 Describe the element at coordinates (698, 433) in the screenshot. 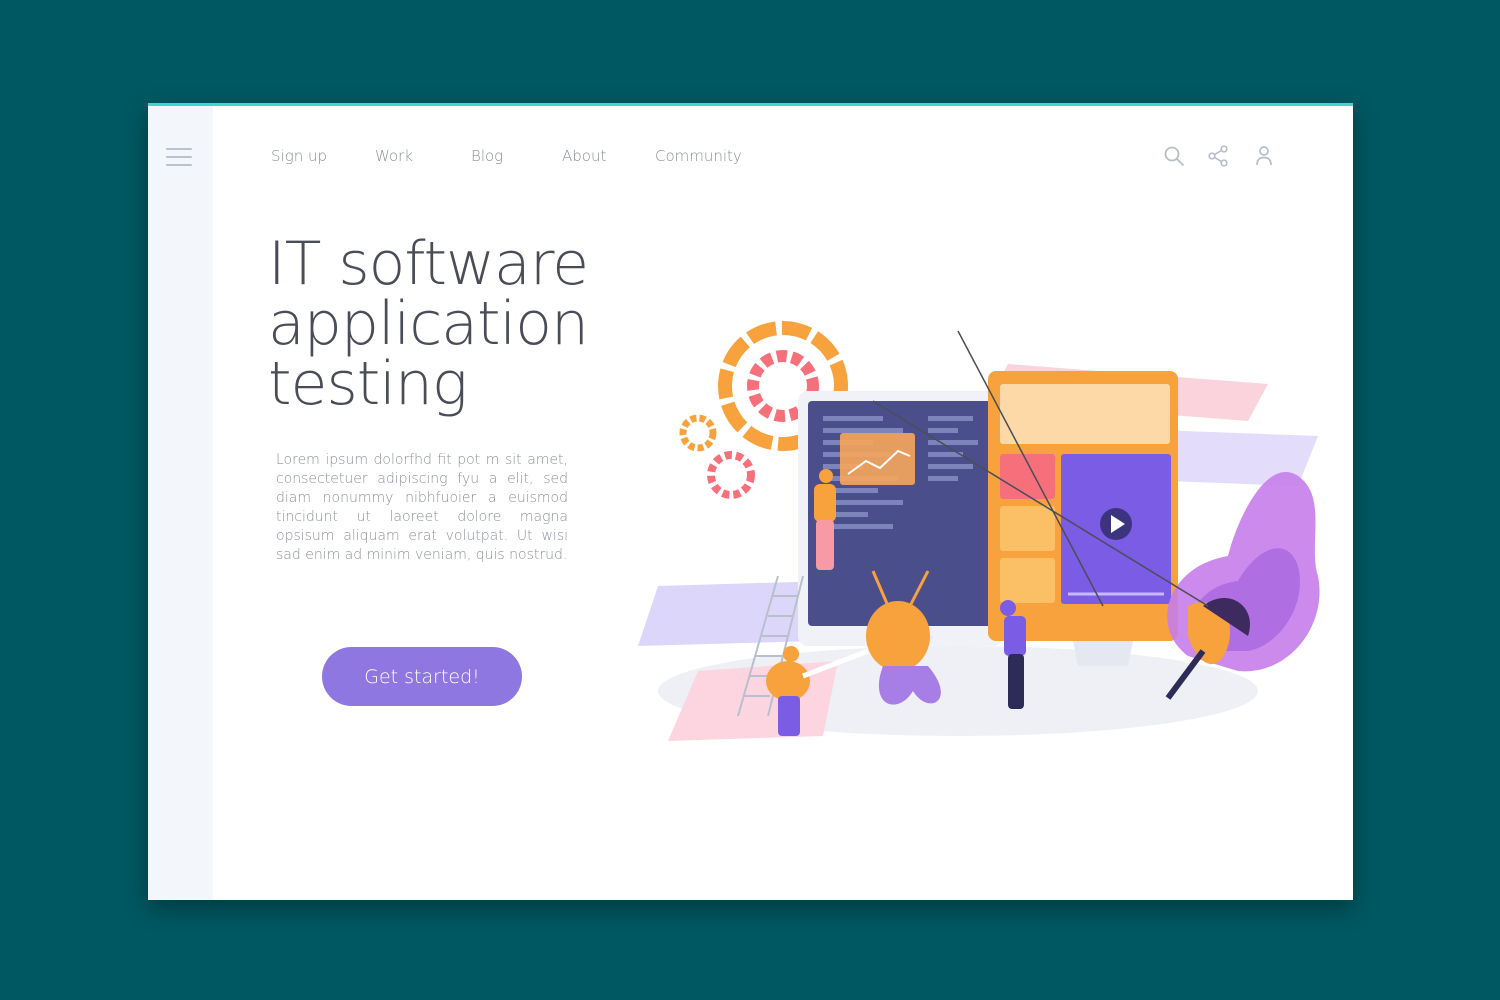

I see `small-gear-icon` at that location.